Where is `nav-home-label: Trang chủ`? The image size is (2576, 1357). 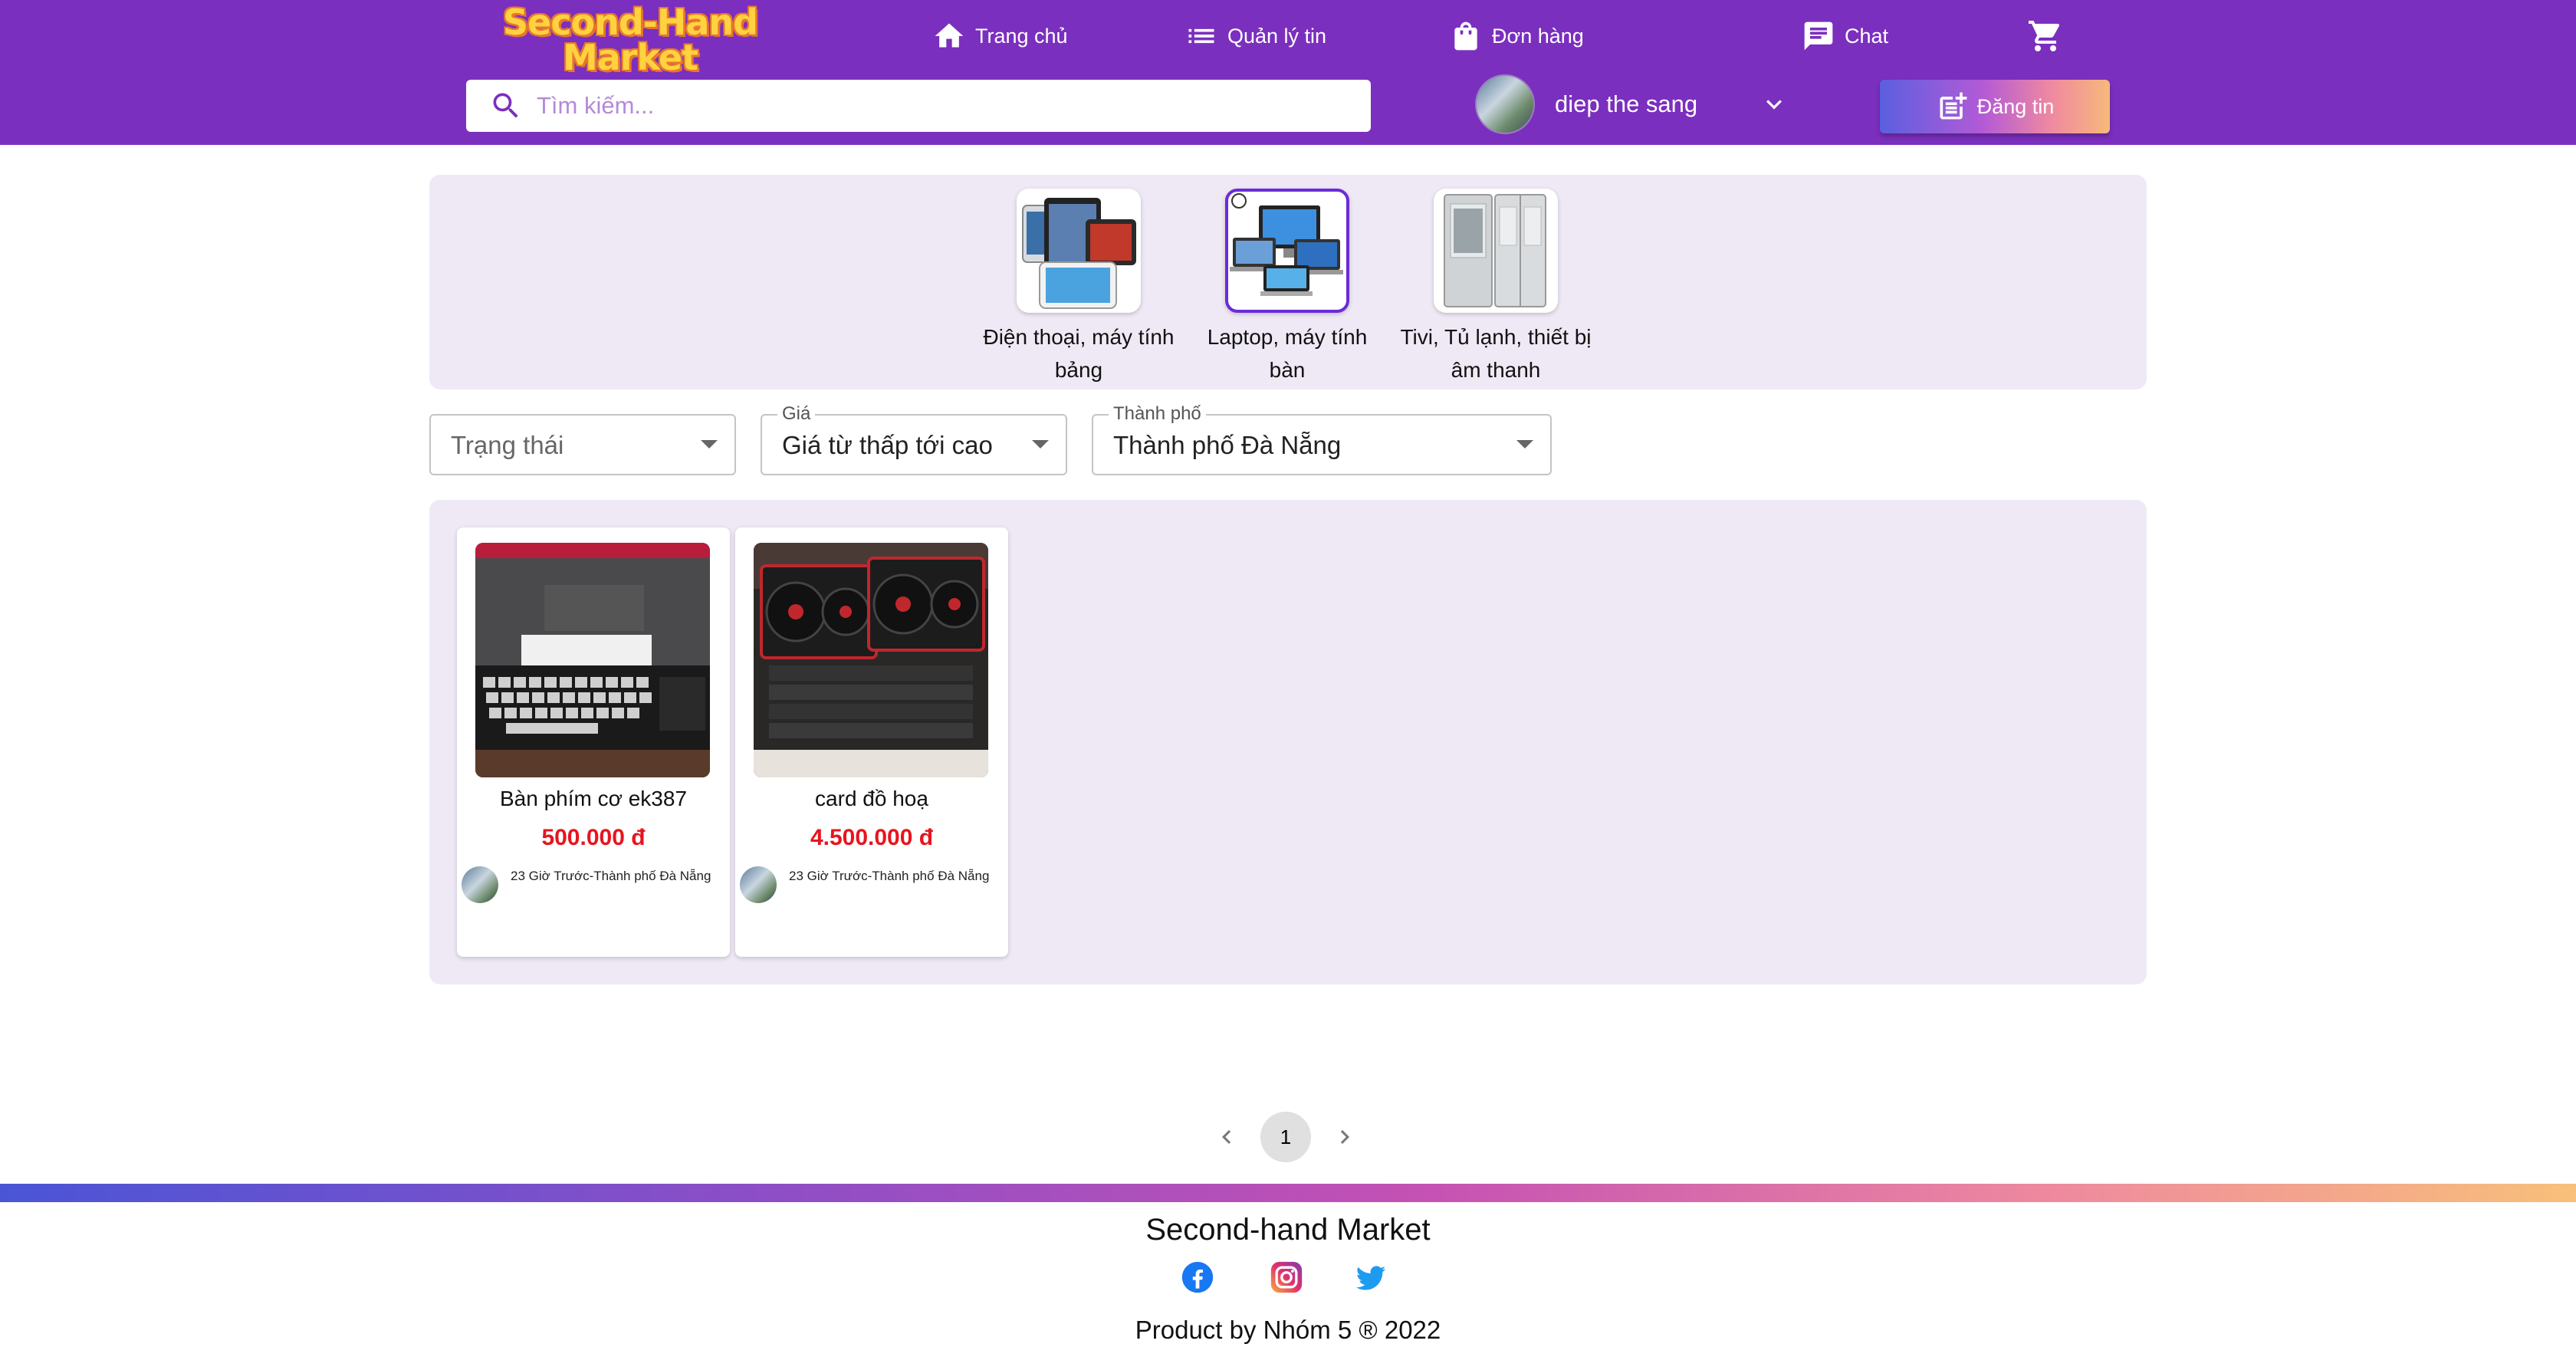
nav-home-label: Trang chủ is located at coordinates (1021, 36).